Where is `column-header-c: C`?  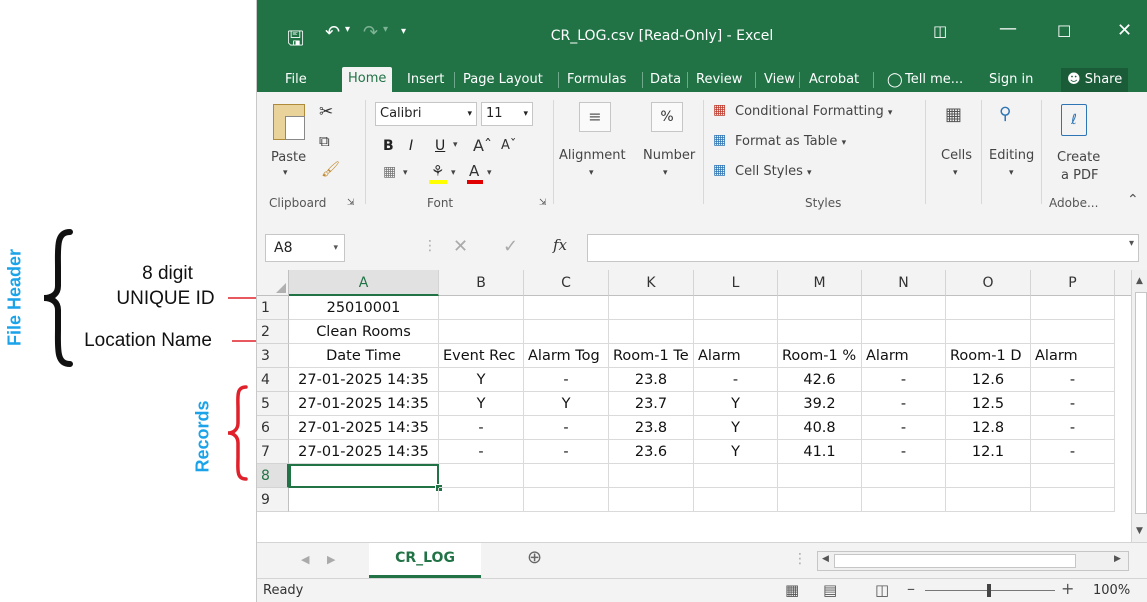 column-header-c: C is located at coordinates (566, 283).